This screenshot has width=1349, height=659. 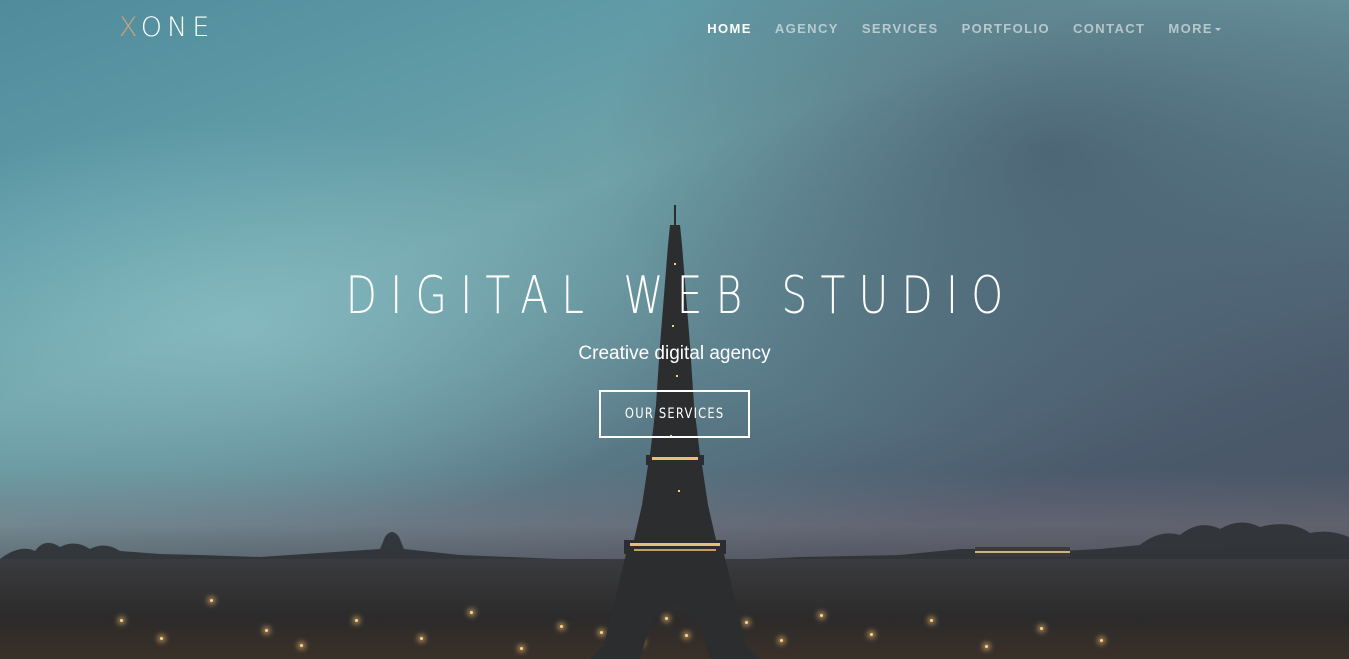 I want to click on our-services-button-label: OUR SERVICES, so click(x=674, y=414).